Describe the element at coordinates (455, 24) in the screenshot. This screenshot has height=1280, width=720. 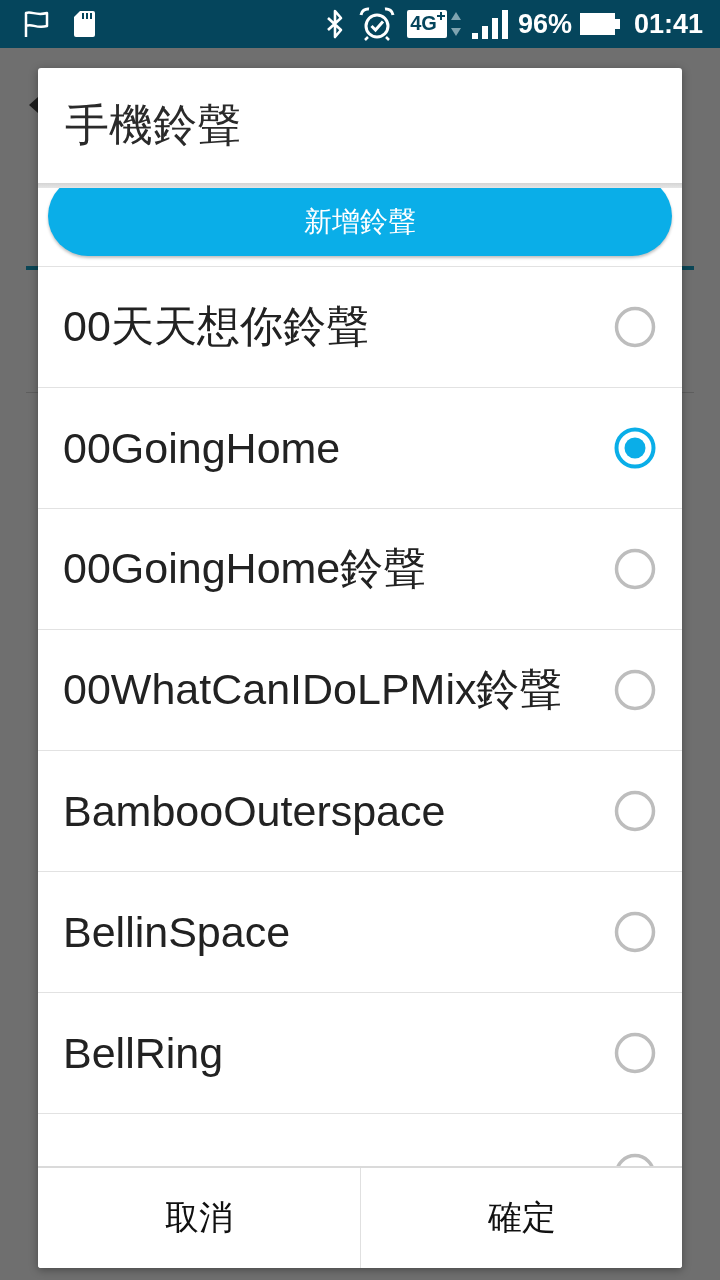
I see `data-arrows-icon` at that location.